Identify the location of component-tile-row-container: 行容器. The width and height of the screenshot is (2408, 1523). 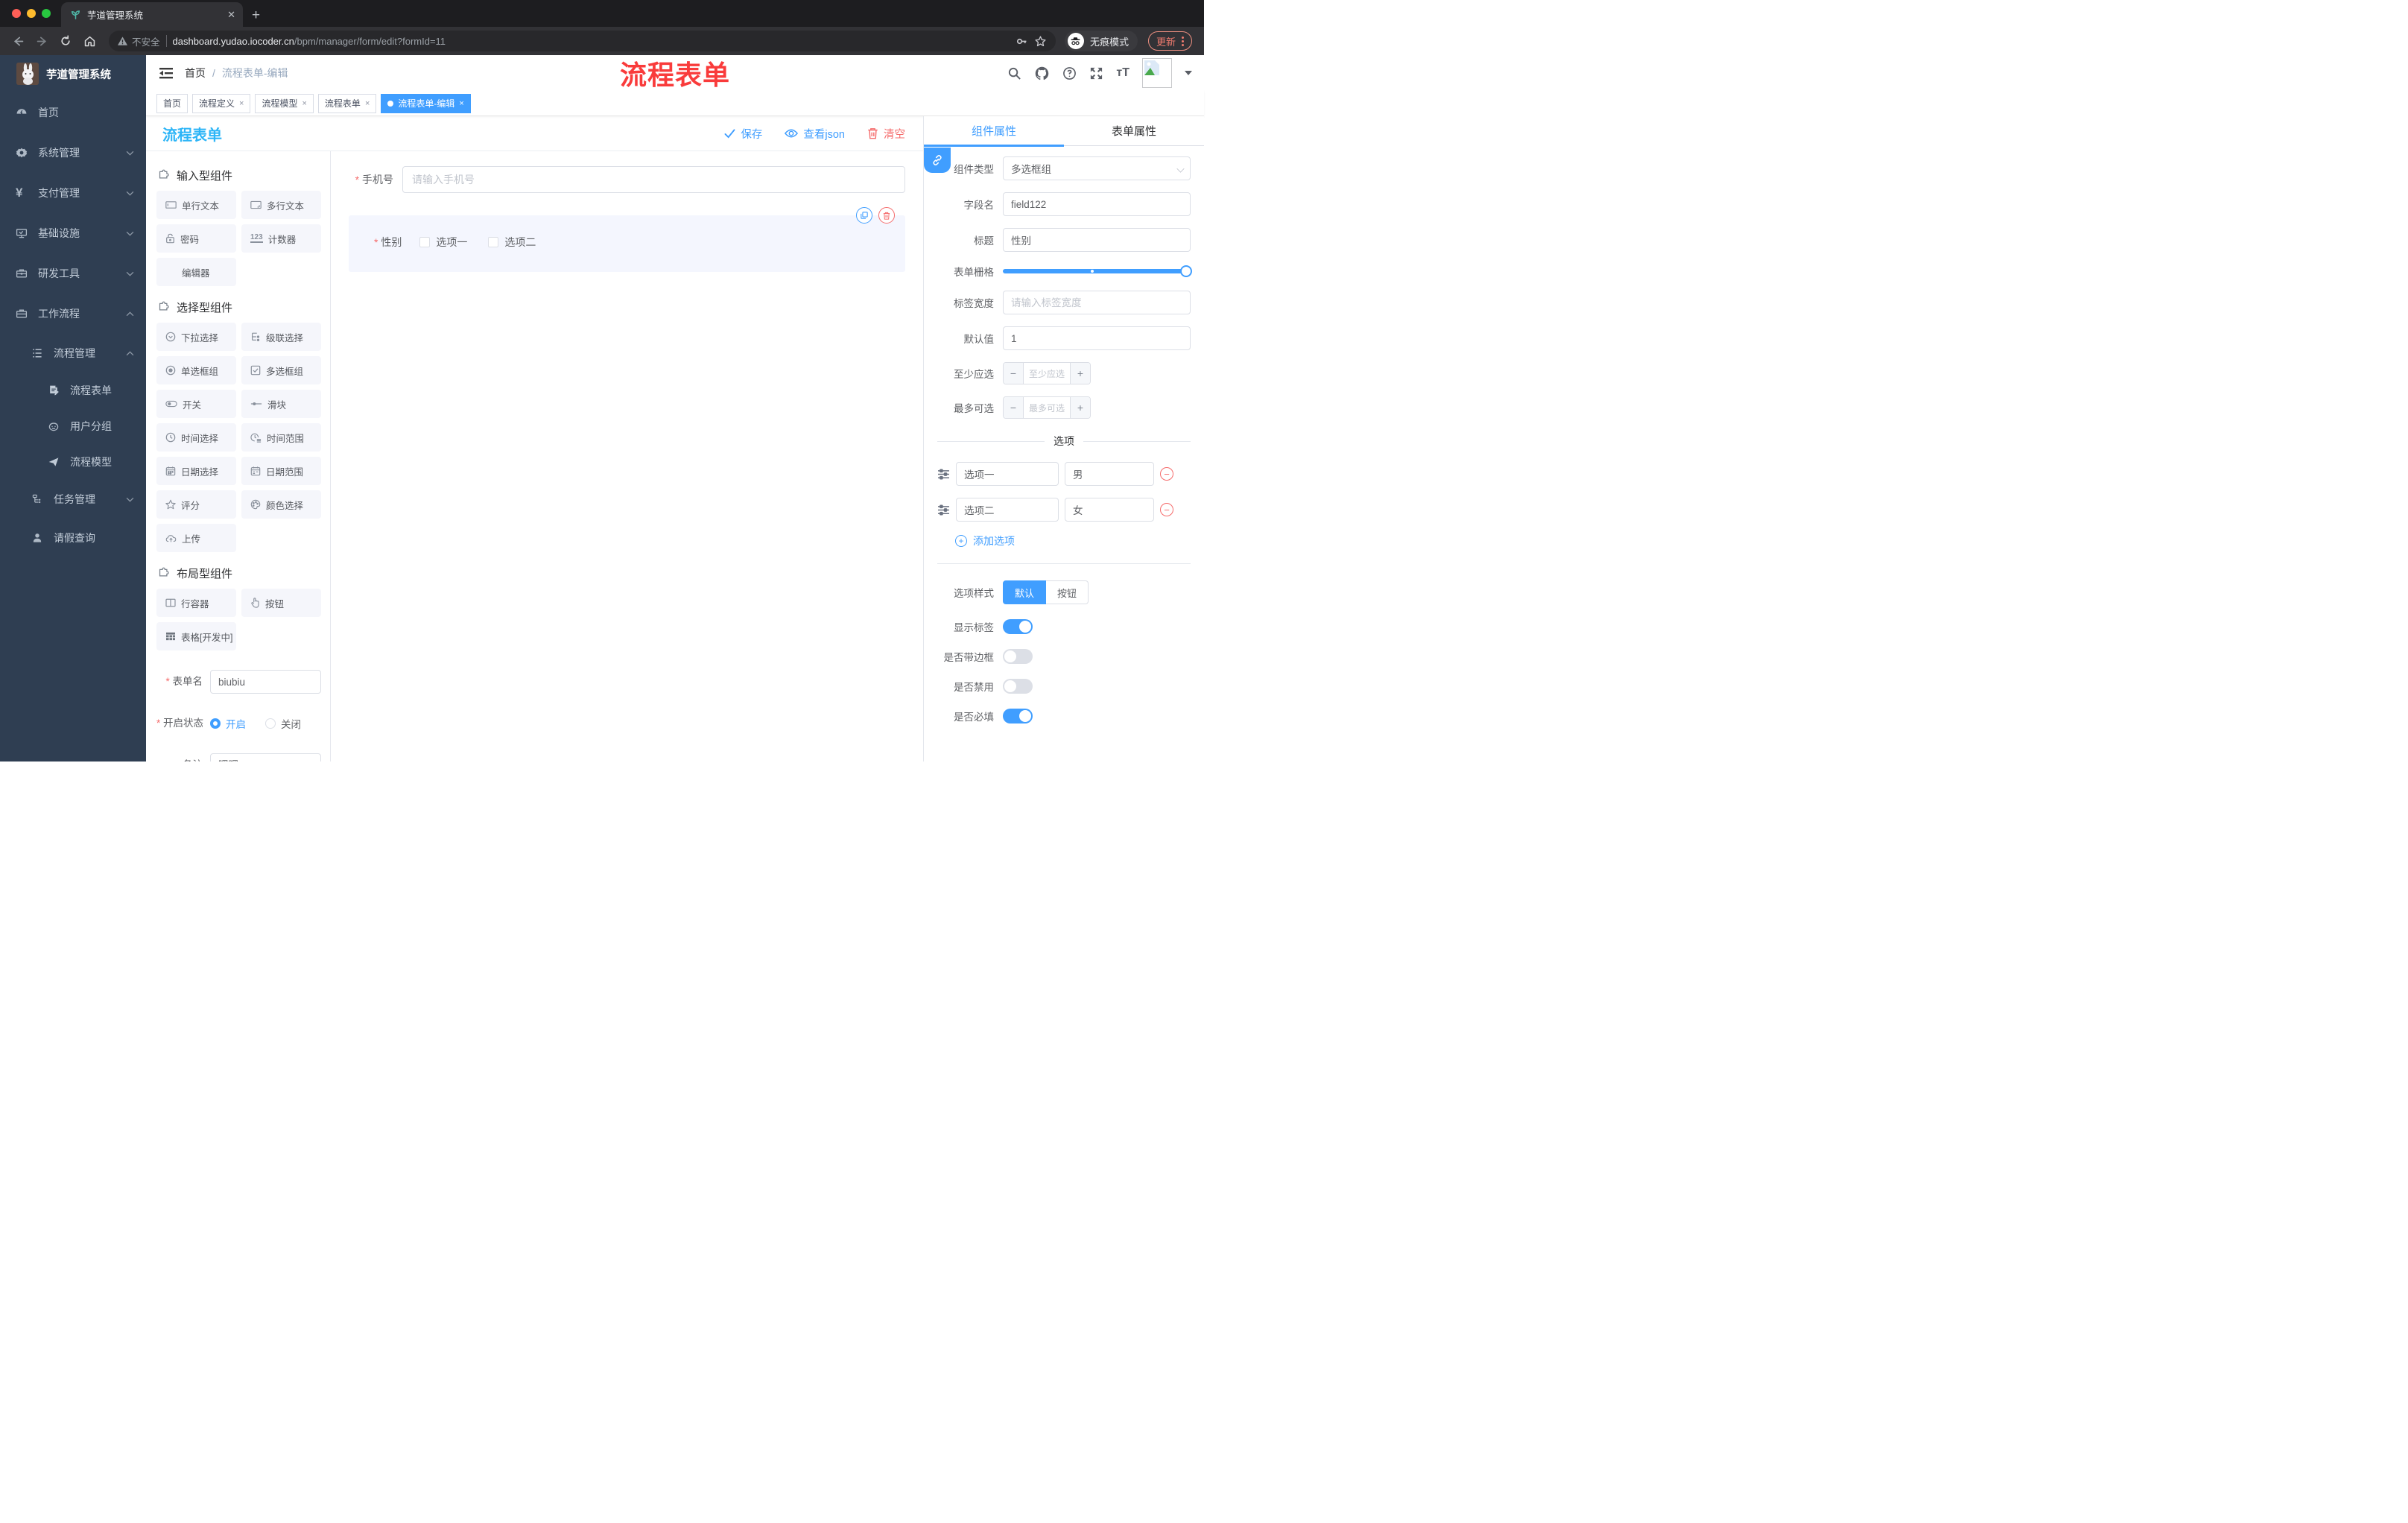
(196, 603).